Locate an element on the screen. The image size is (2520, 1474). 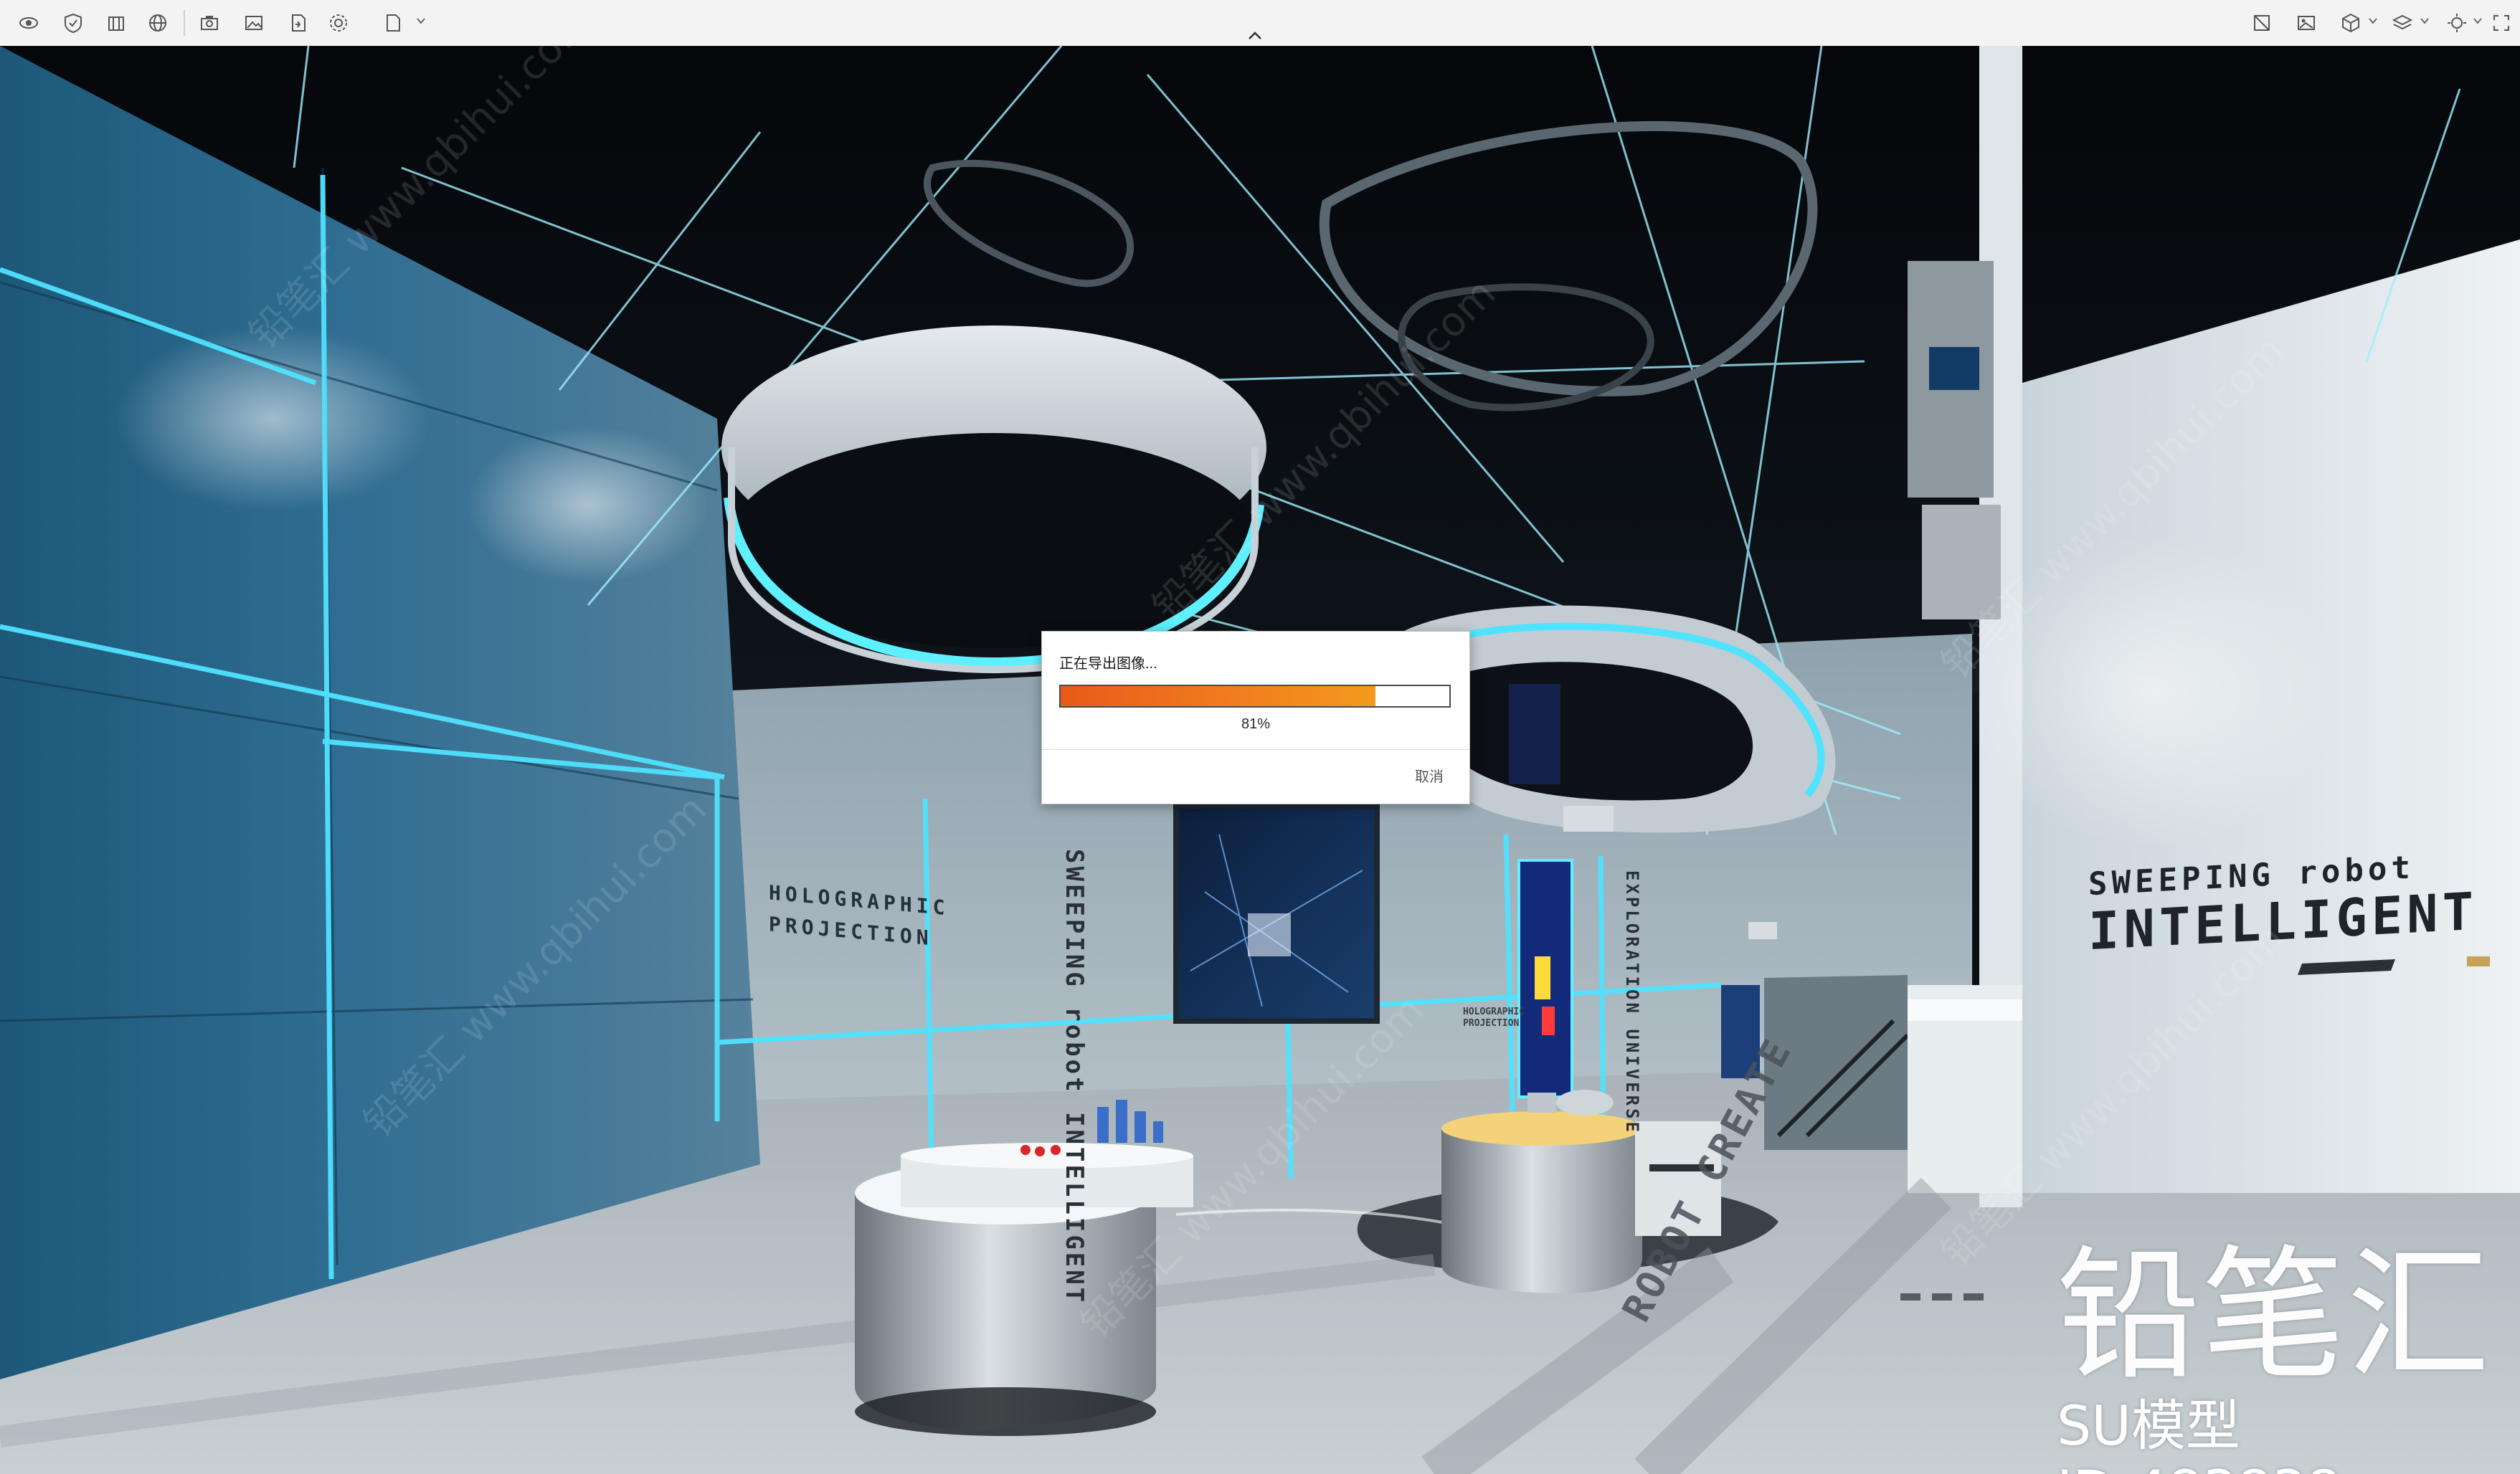
progress-bar is located at coordinates (1255, 696).